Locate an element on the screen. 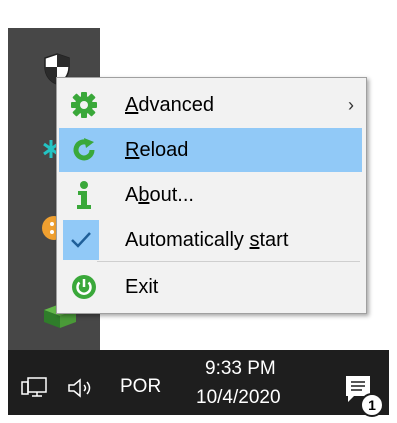  notification-count-badge: 1 is located at coordinates (372, 405).